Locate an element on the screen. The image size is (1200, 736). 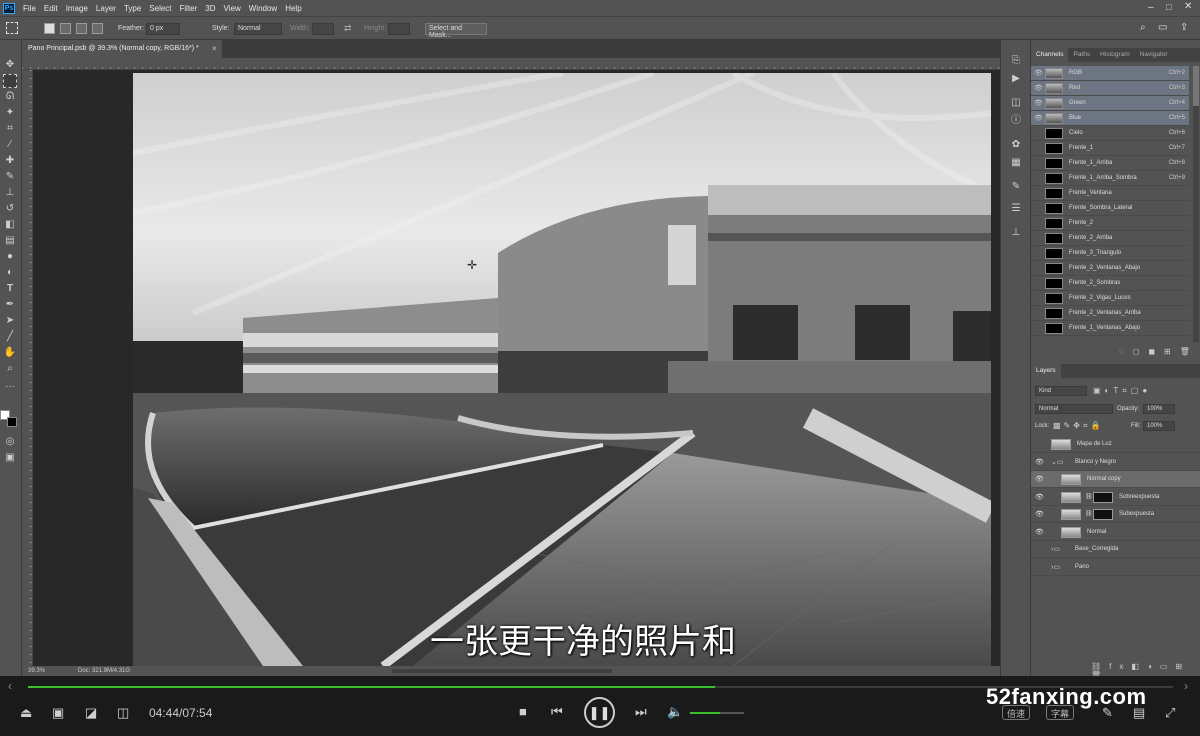
channel-row: Frente_2_Sombras is located at coordinates (1110, 283).